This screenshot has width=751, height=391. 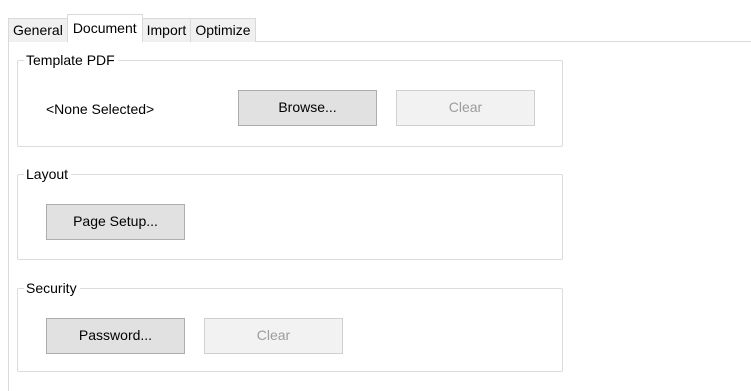 I want to click on tab-document: Document, so click(x=104, y=28).